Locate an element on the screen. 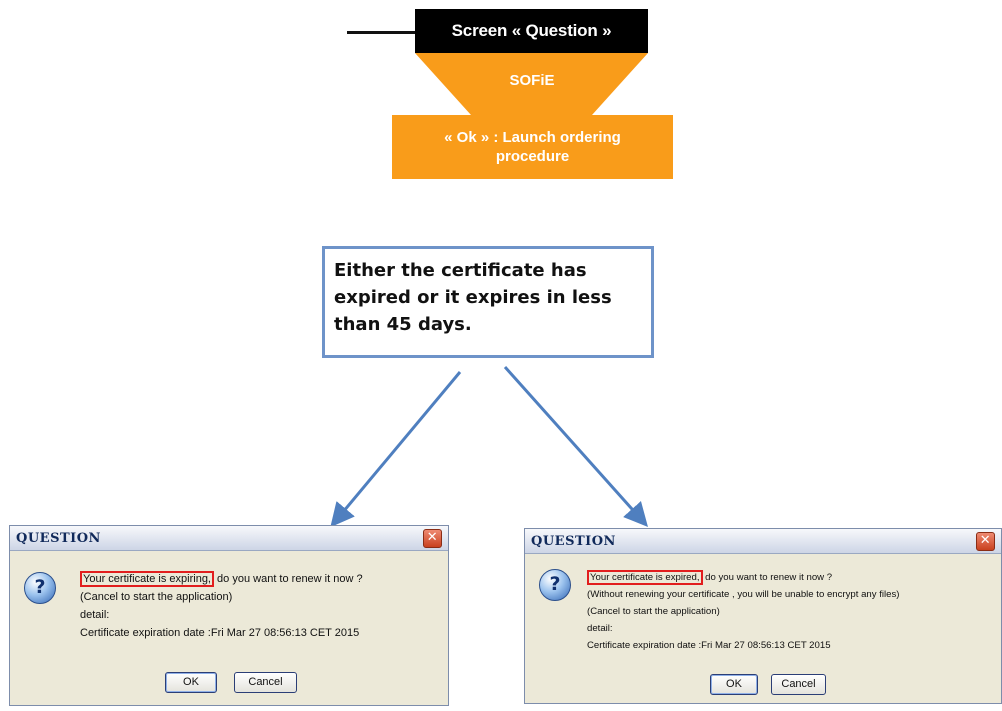  message-line-3: (Cancel to start the application) is located at coordinates (653, 611).